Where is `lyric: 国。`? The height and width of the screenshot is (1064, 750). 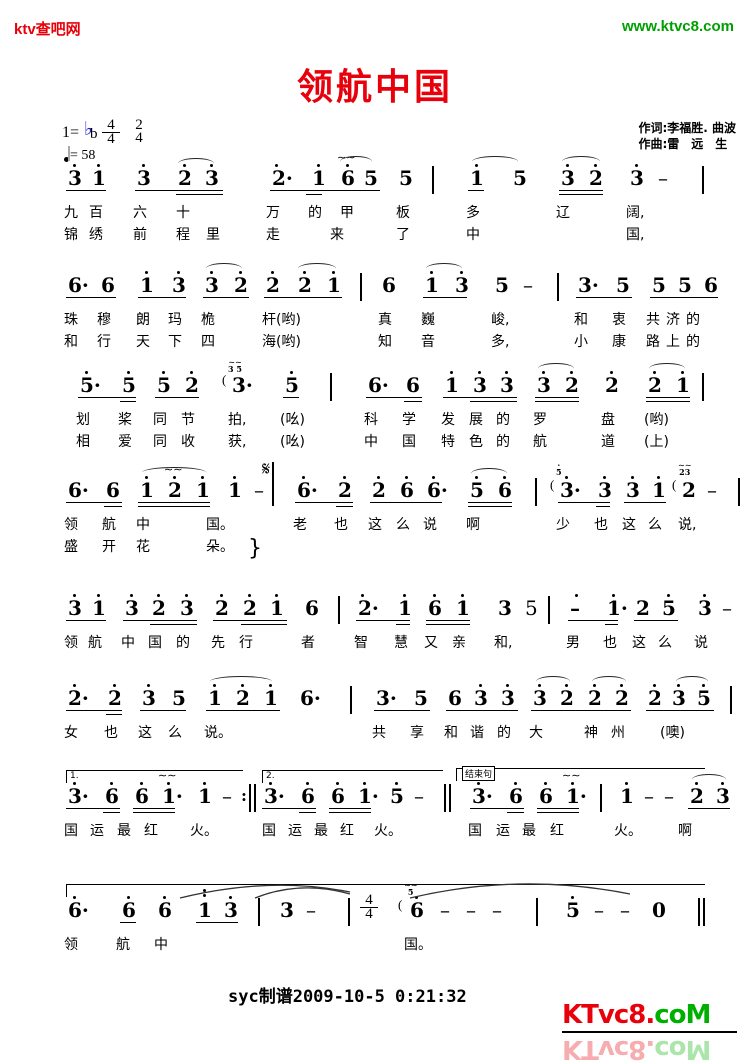 lyric: 国。 is located at coordinates (418, 945).